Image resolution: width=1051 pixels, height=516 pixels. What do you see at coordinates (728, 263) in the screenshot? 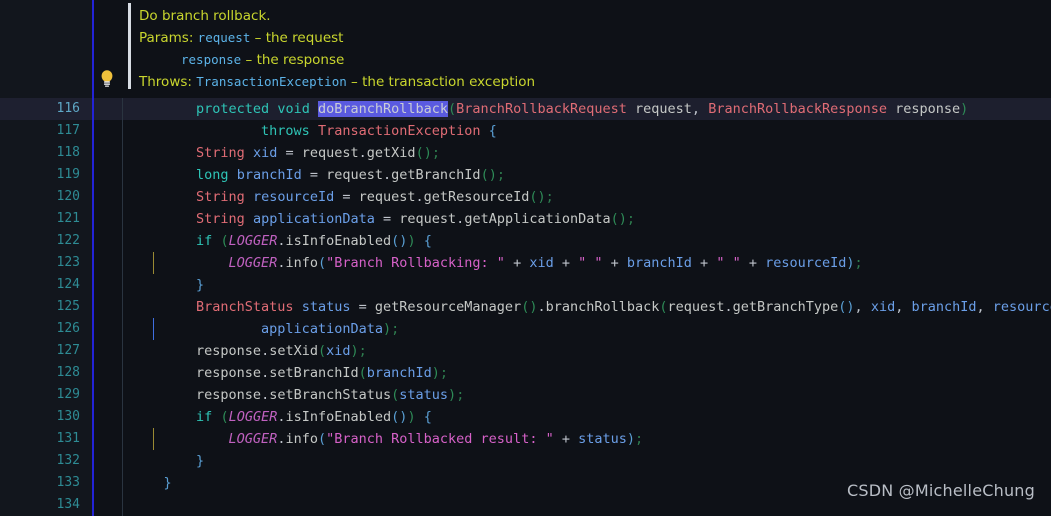
I see `token-str: " "` at bounding box center [728, 263].